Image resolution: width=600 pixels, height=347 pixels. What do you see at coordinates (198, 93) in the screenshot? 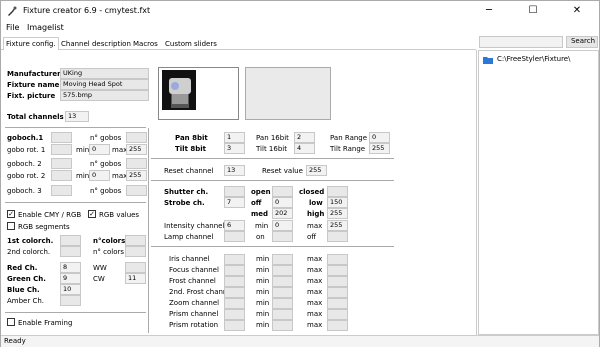
I see `fixture-picture` at bounding box center [198, 93].